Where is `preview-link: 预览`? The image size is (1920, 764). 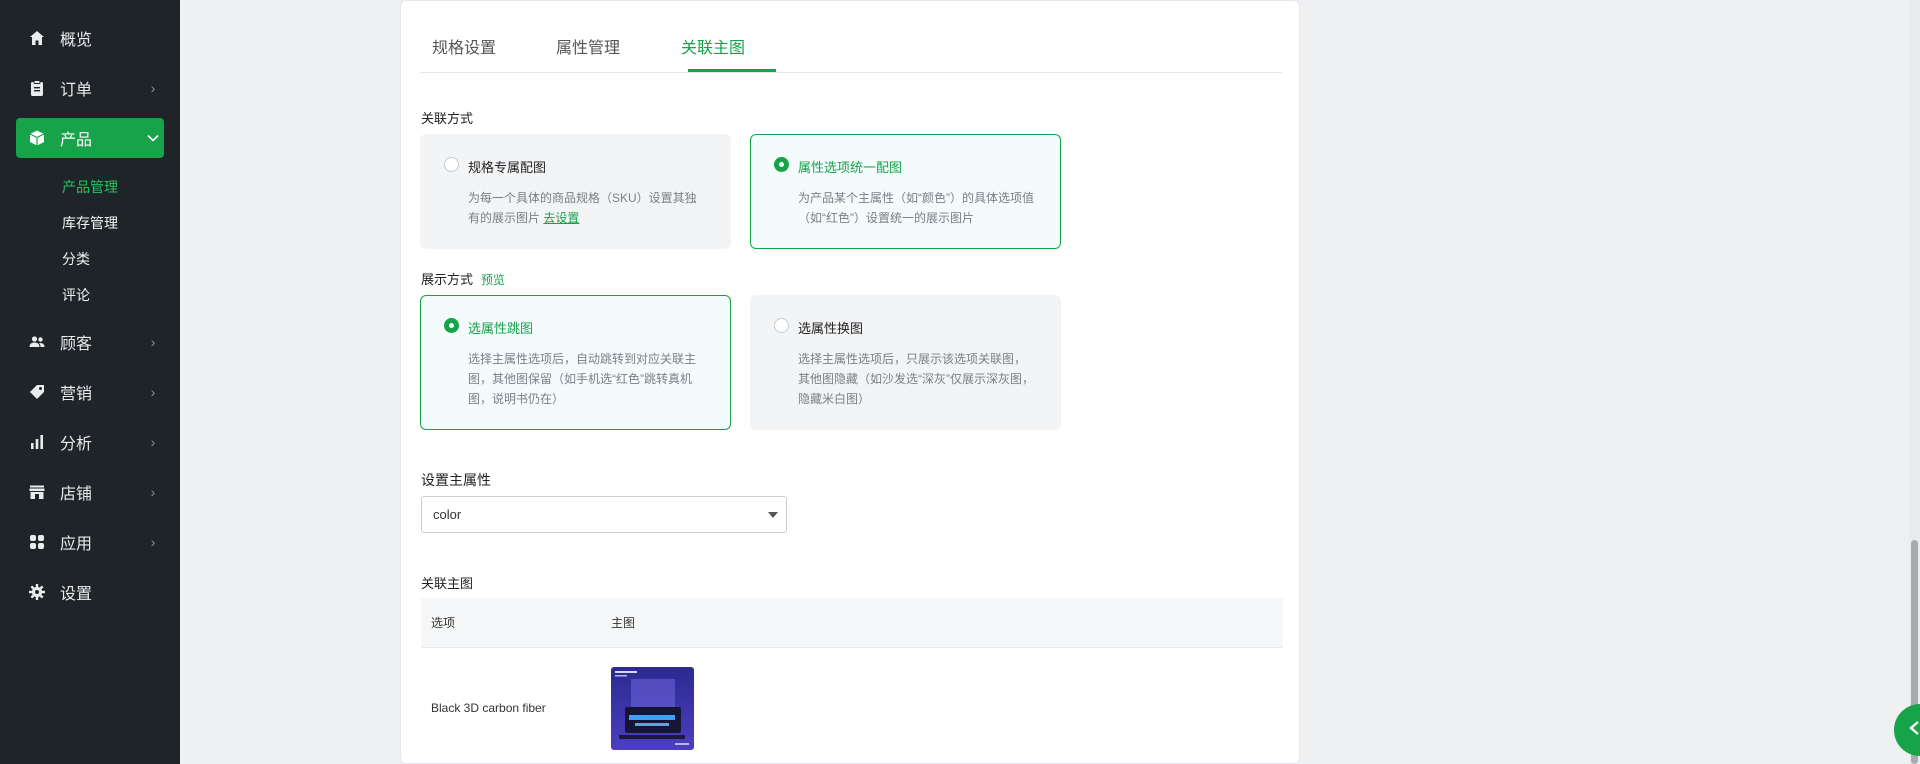 preview-link: 预览 is located at coordinates (493, 280).